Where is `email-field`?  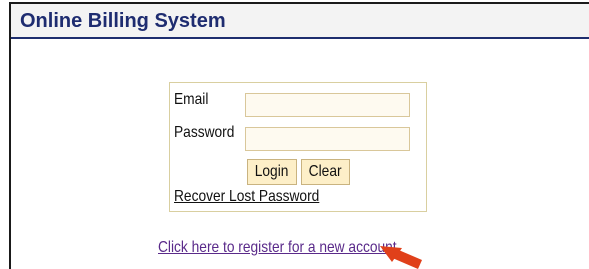
email-field is located at coordinates (327, 105).